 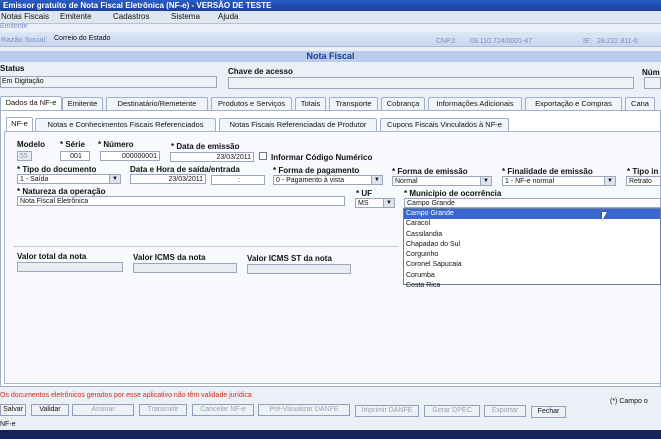 I want to click on chave-field, so click(x=431, y=83).